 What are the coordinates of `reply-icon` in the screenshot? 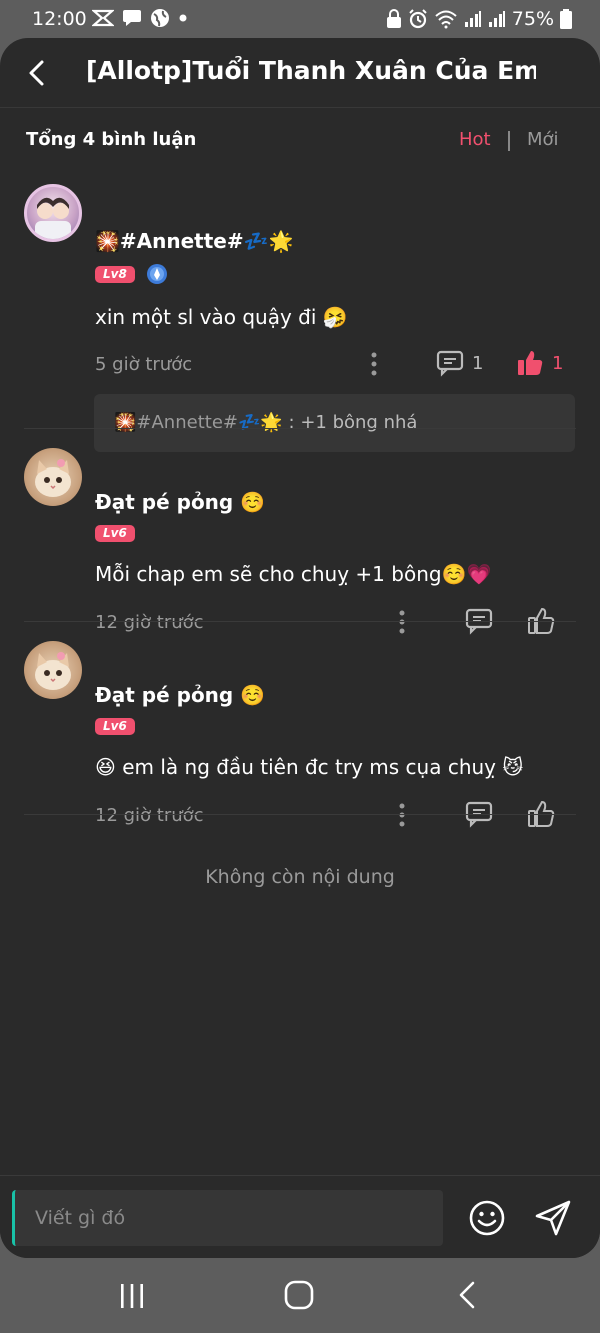 It's located at (450, 363).